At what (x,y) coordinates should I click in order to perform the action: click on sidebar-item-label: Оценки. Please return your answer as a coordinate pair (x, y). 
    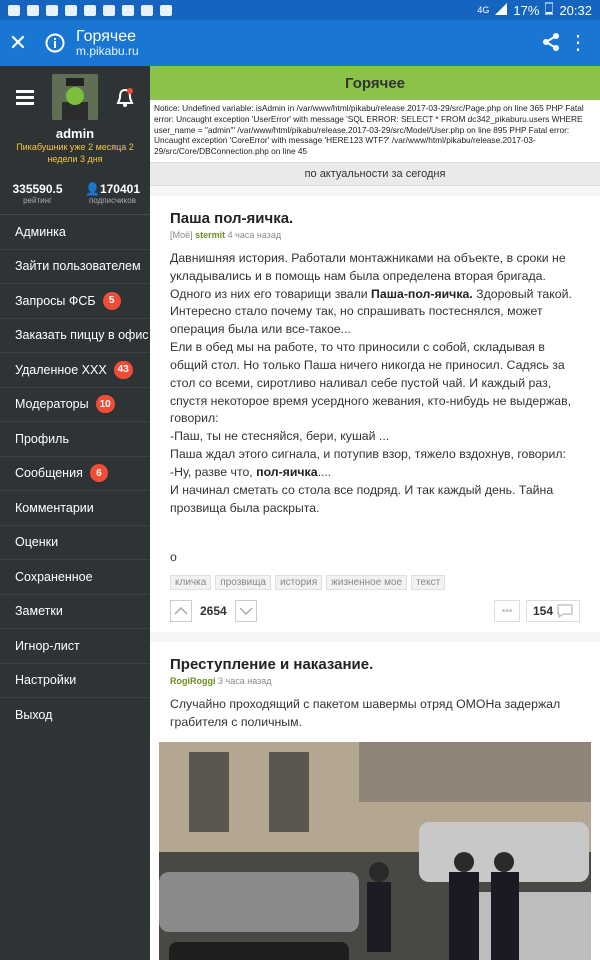
    Looking at the image, I should click on (37, 542).